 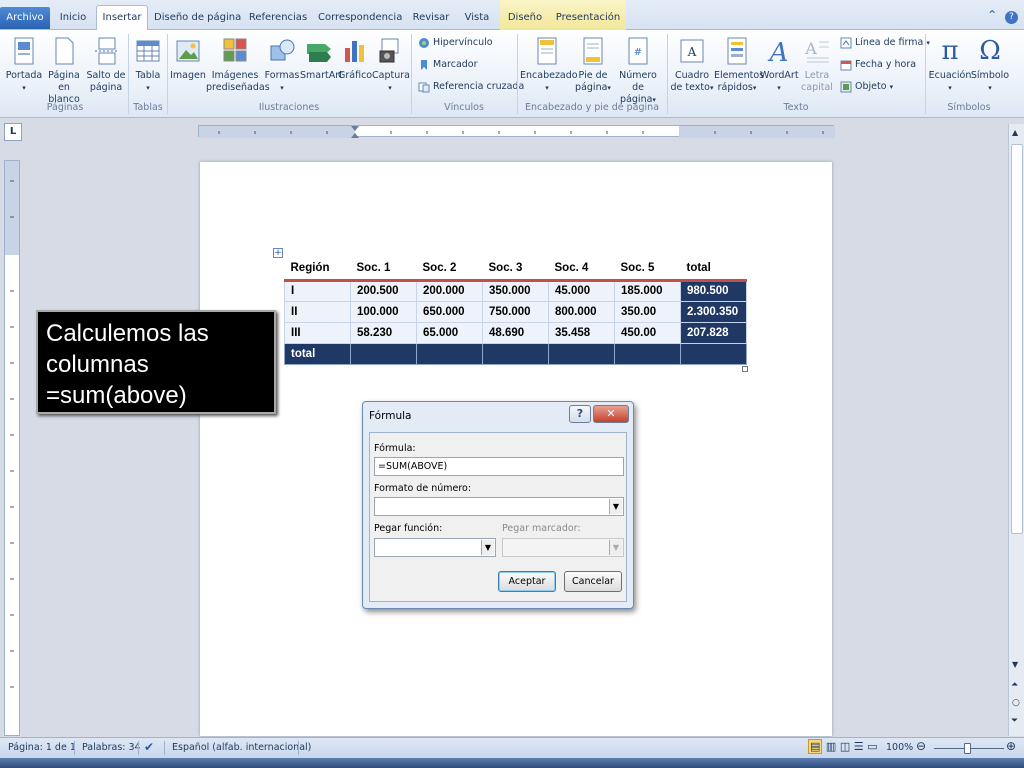 What do you see at coordinates (647, 290) in the screenshot?
I see `table-cell: 185.000` at bounding box center [647, 290].